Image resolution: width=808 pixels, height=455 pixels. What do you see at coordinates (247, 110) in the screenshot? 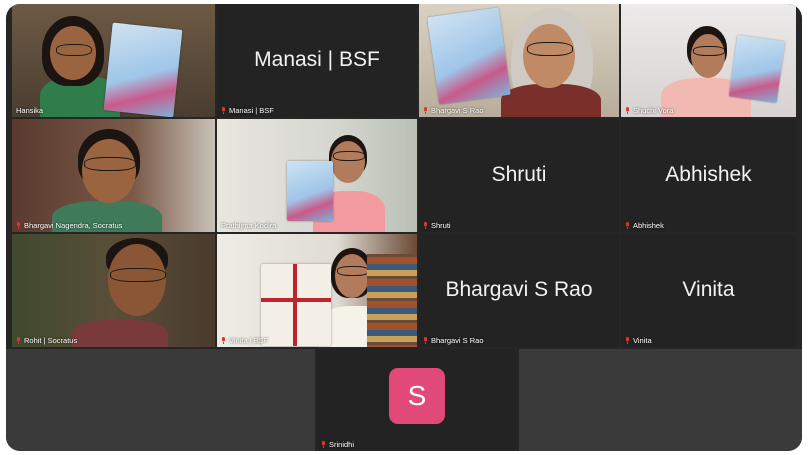
I see `participant-label: Manasi | BSF` at bounding box center [247, 110].